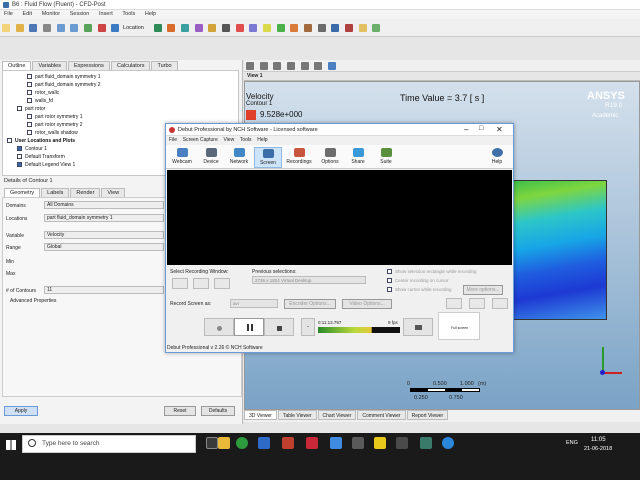 The height and width of the screenshot is (480, 640). Describe the element at coordinates (572, 443) in the screenshot. I see `language-indicator: ENG` at that location.